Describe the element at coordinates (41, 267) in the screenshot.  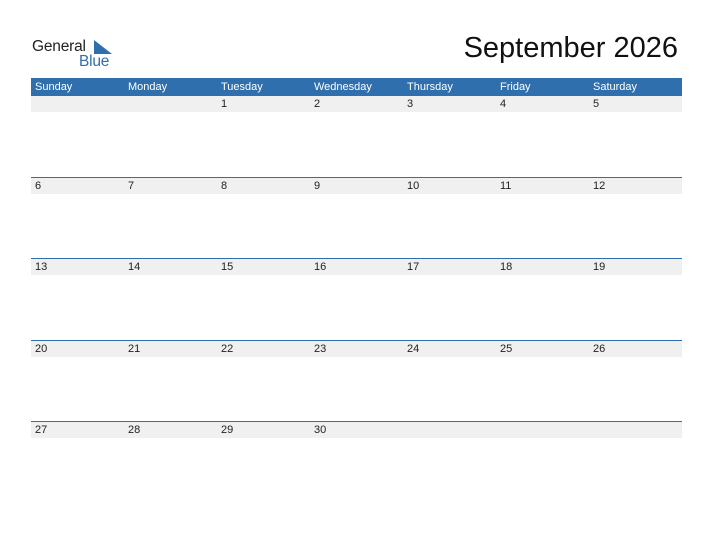
I see `day-number: 13` at that location.